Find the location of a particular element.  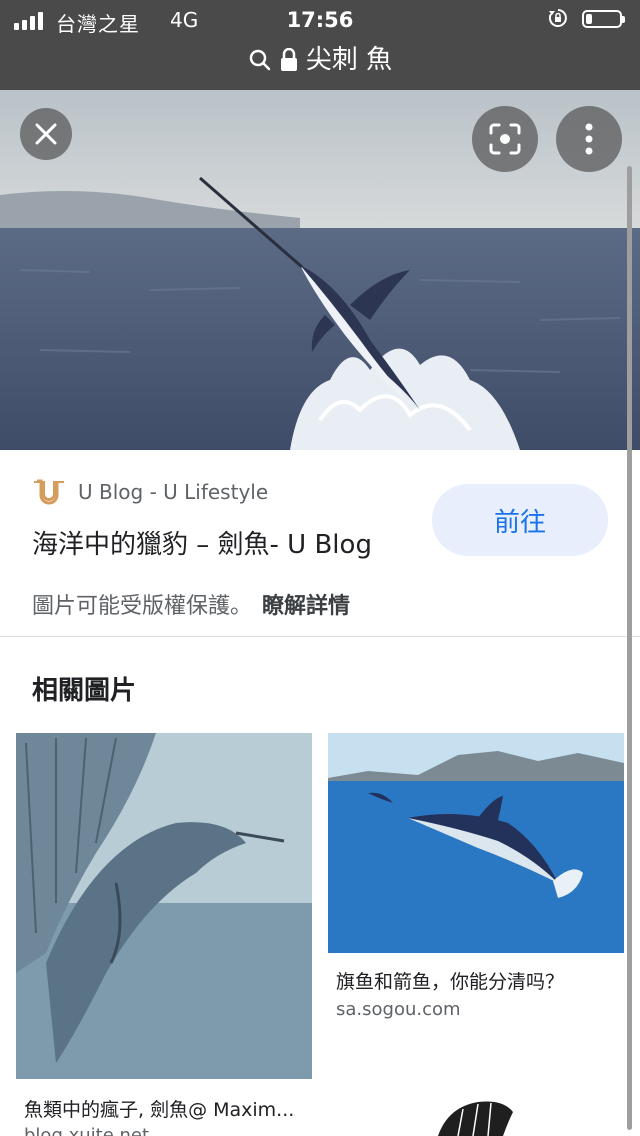

google-lens-icon is located at coordinates (505, 139).